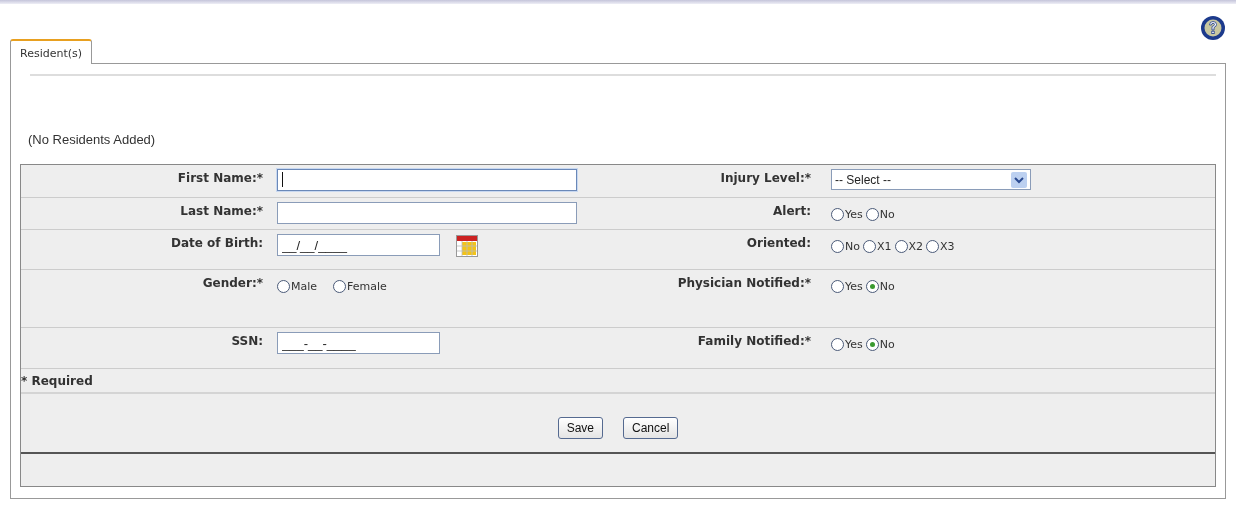  Describe the element at coordinates (232, 283) in the screenshot. I see `field-label: Gender:*` at that location.